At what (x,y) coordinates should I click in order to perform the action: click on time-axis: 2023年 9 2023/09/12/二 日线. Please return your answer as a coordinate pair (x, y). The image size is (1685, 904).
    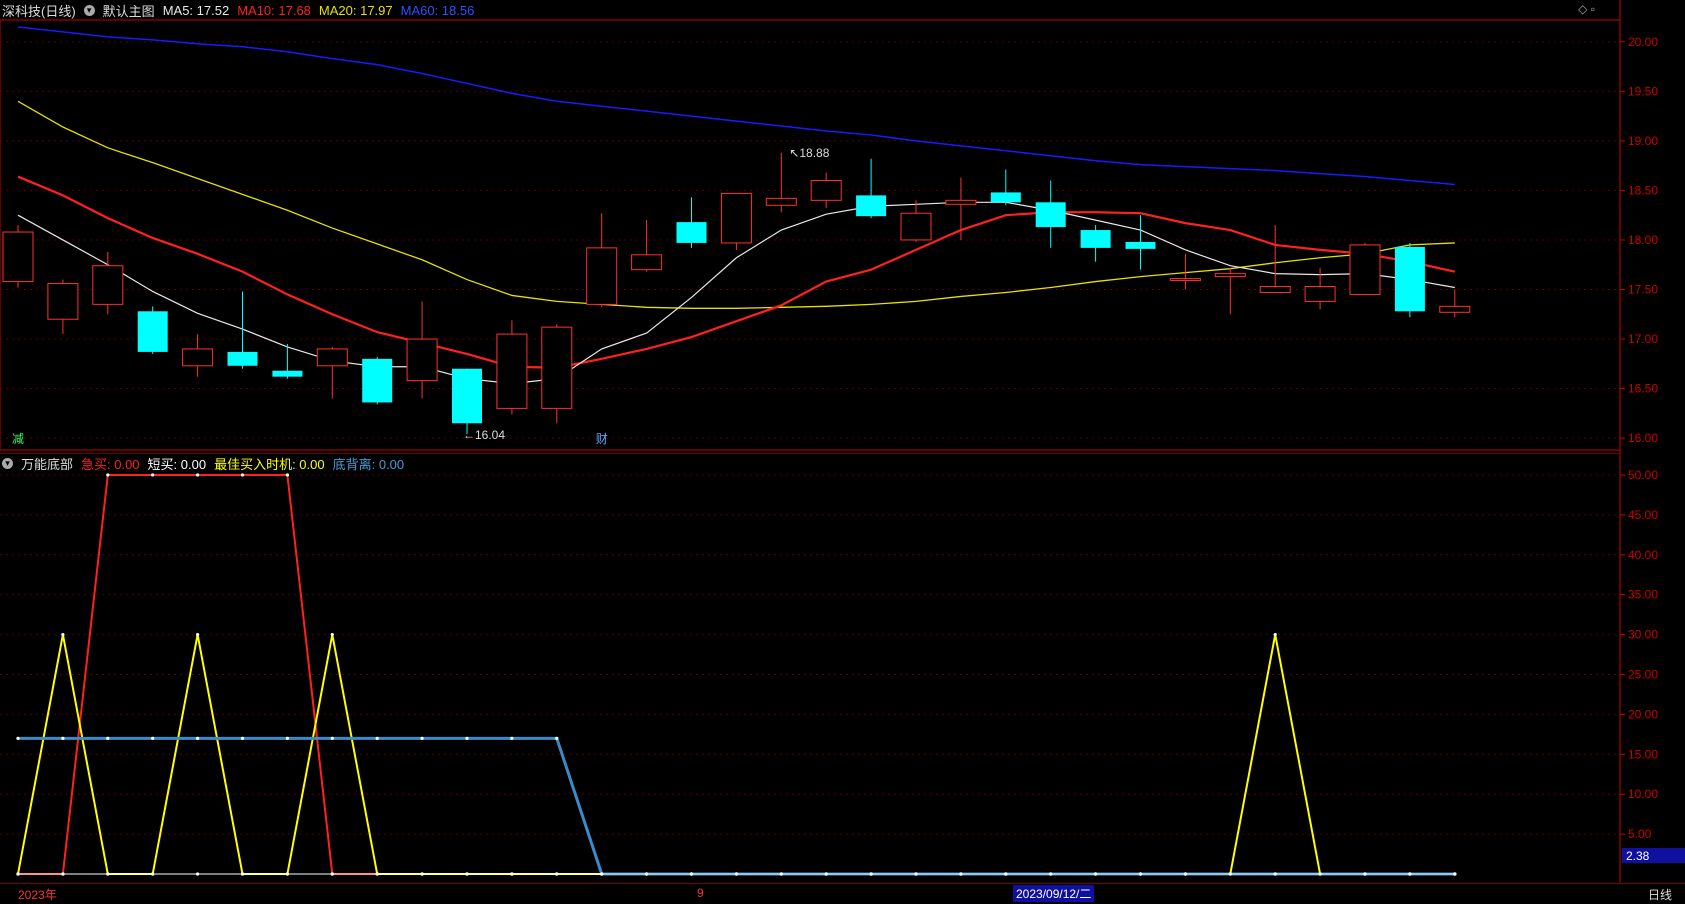
    Looking at the image, I should click on (842, 893).